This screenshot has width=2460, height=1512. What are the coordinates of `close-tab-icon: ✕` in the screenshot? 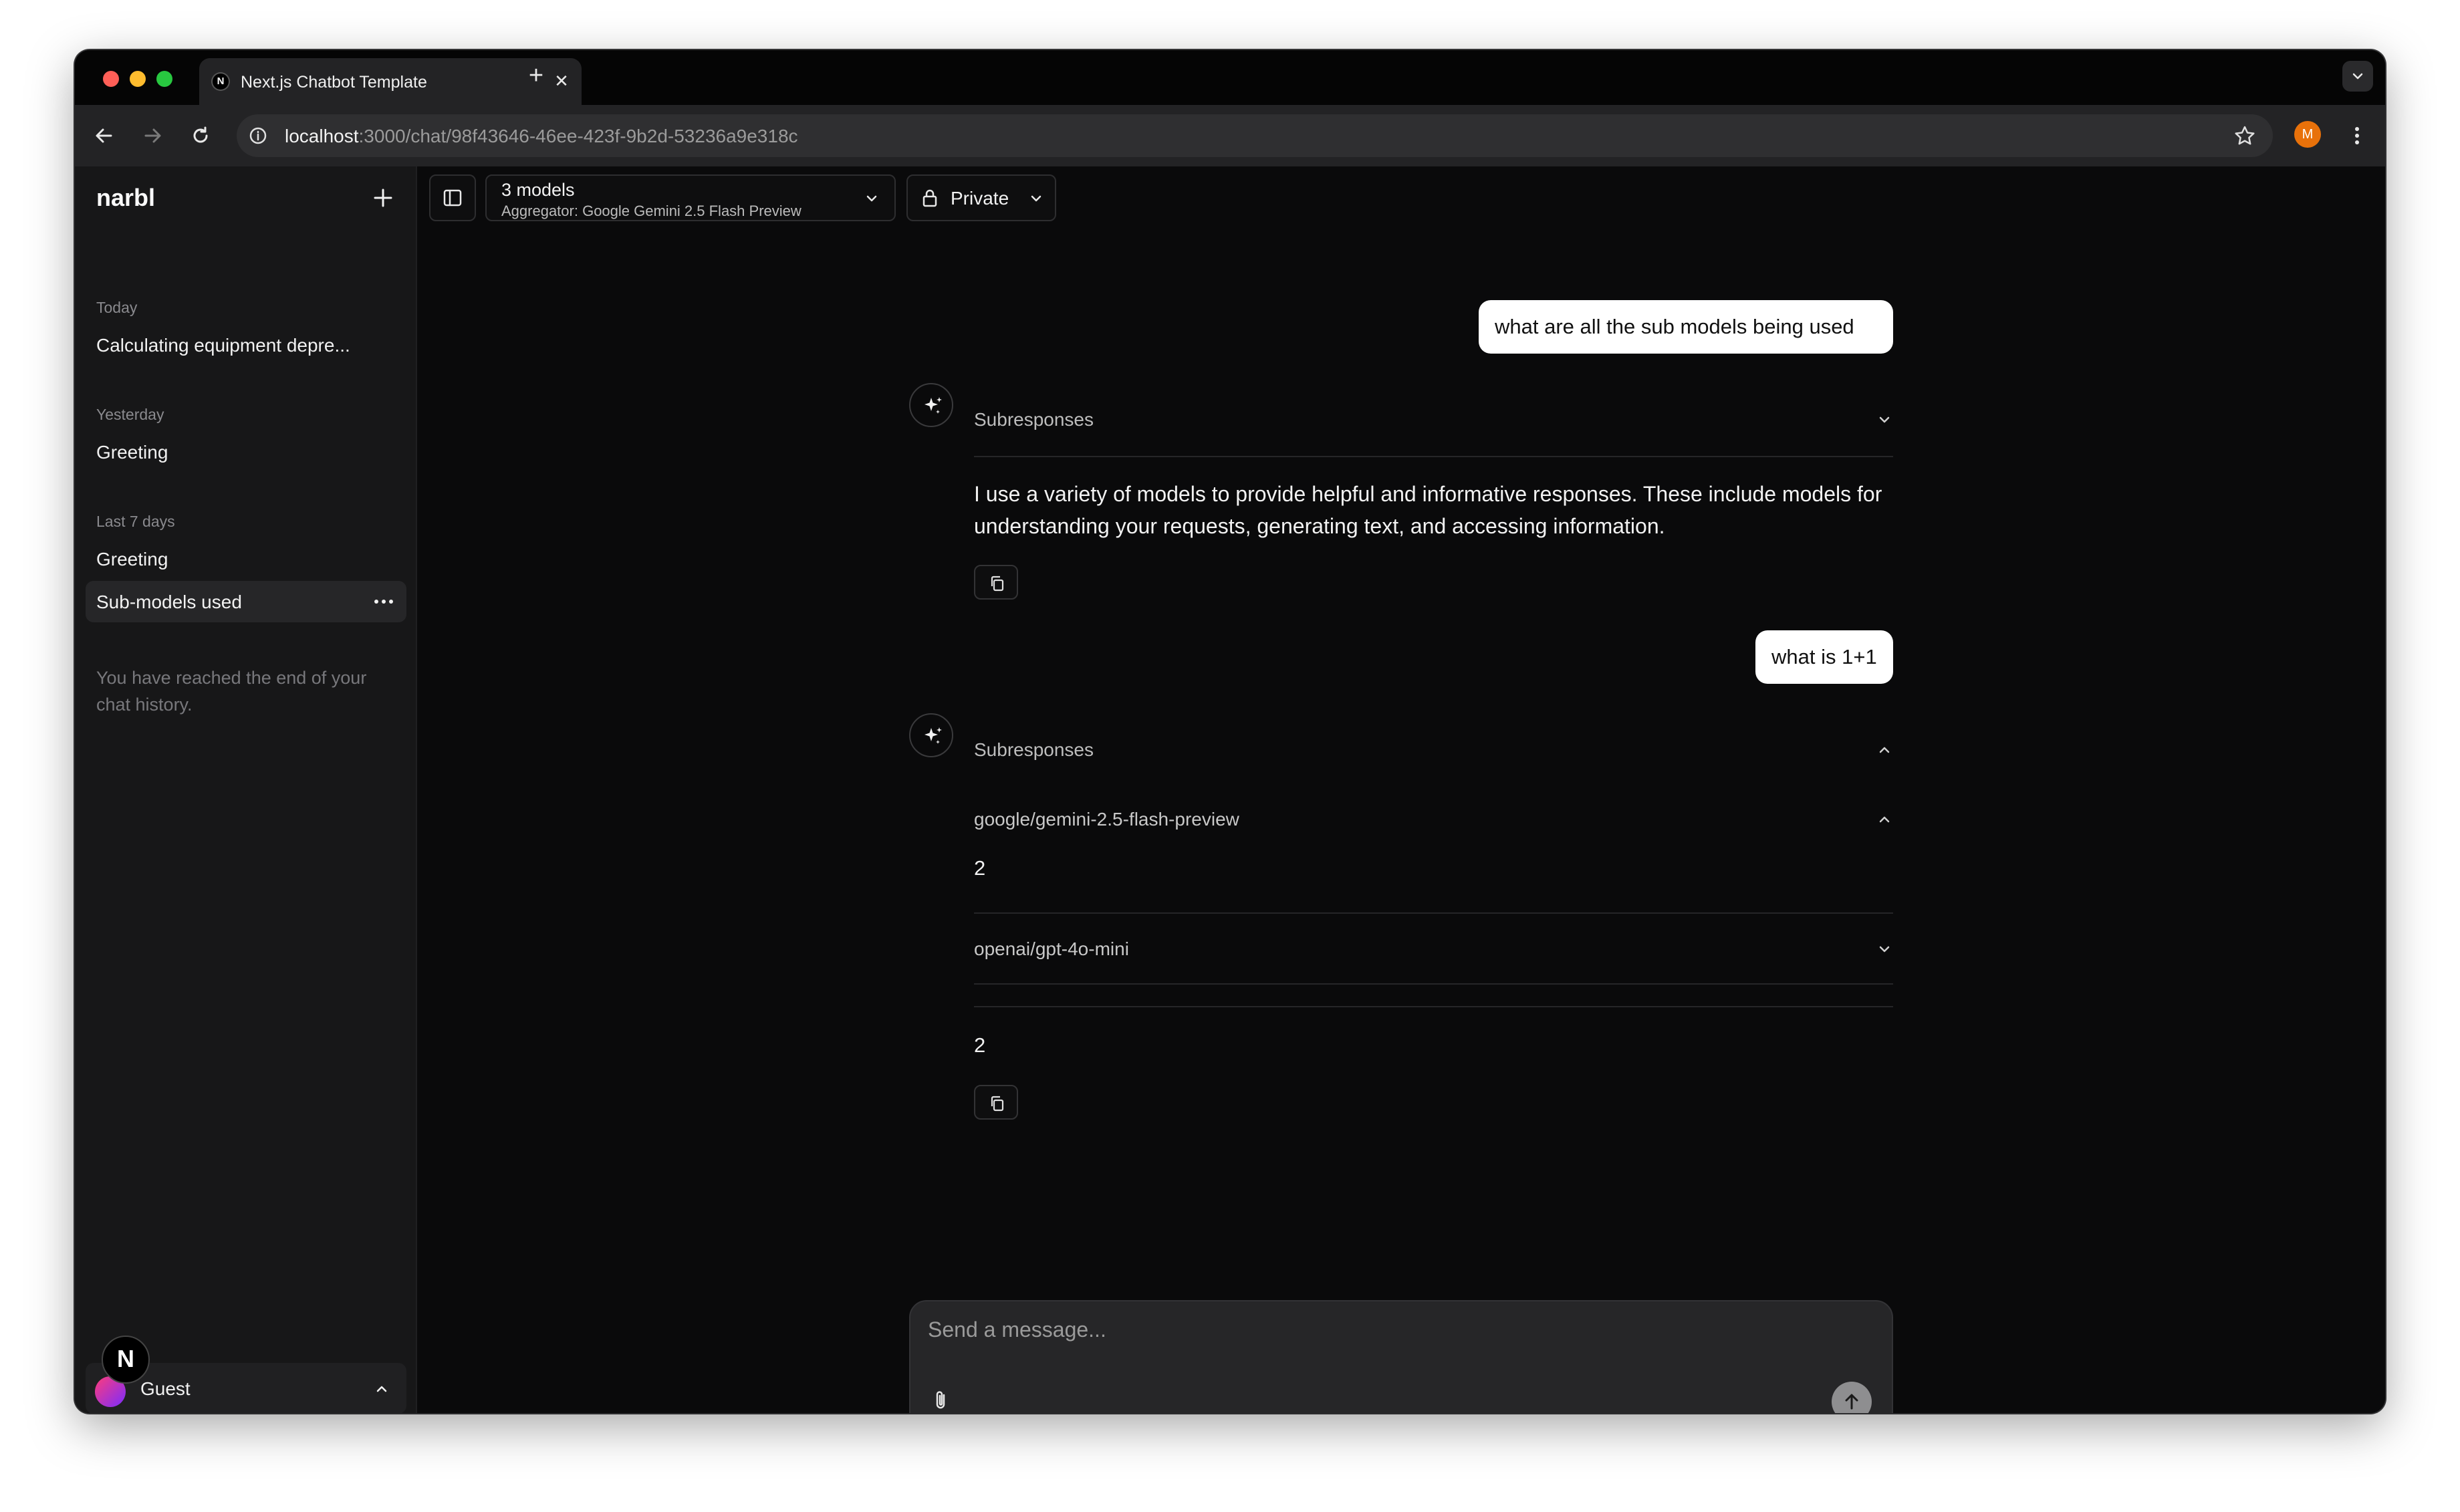 It's located at (561, 81).